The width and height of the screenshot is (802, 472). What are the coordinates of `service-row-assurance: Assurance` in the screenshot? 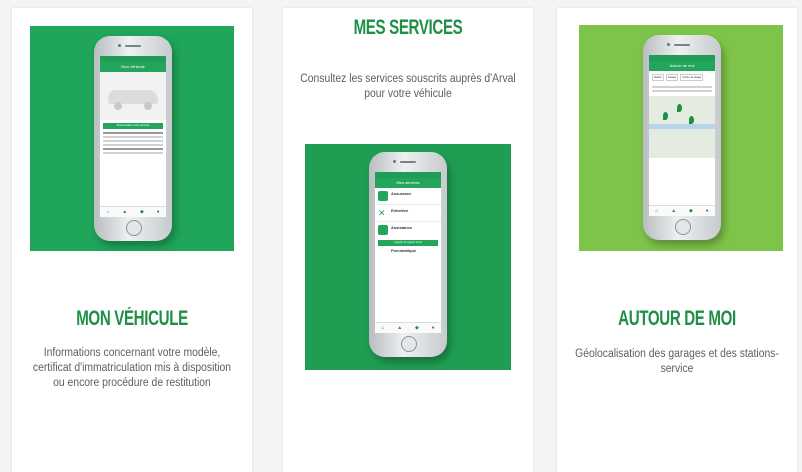 It's located at (408, 196).